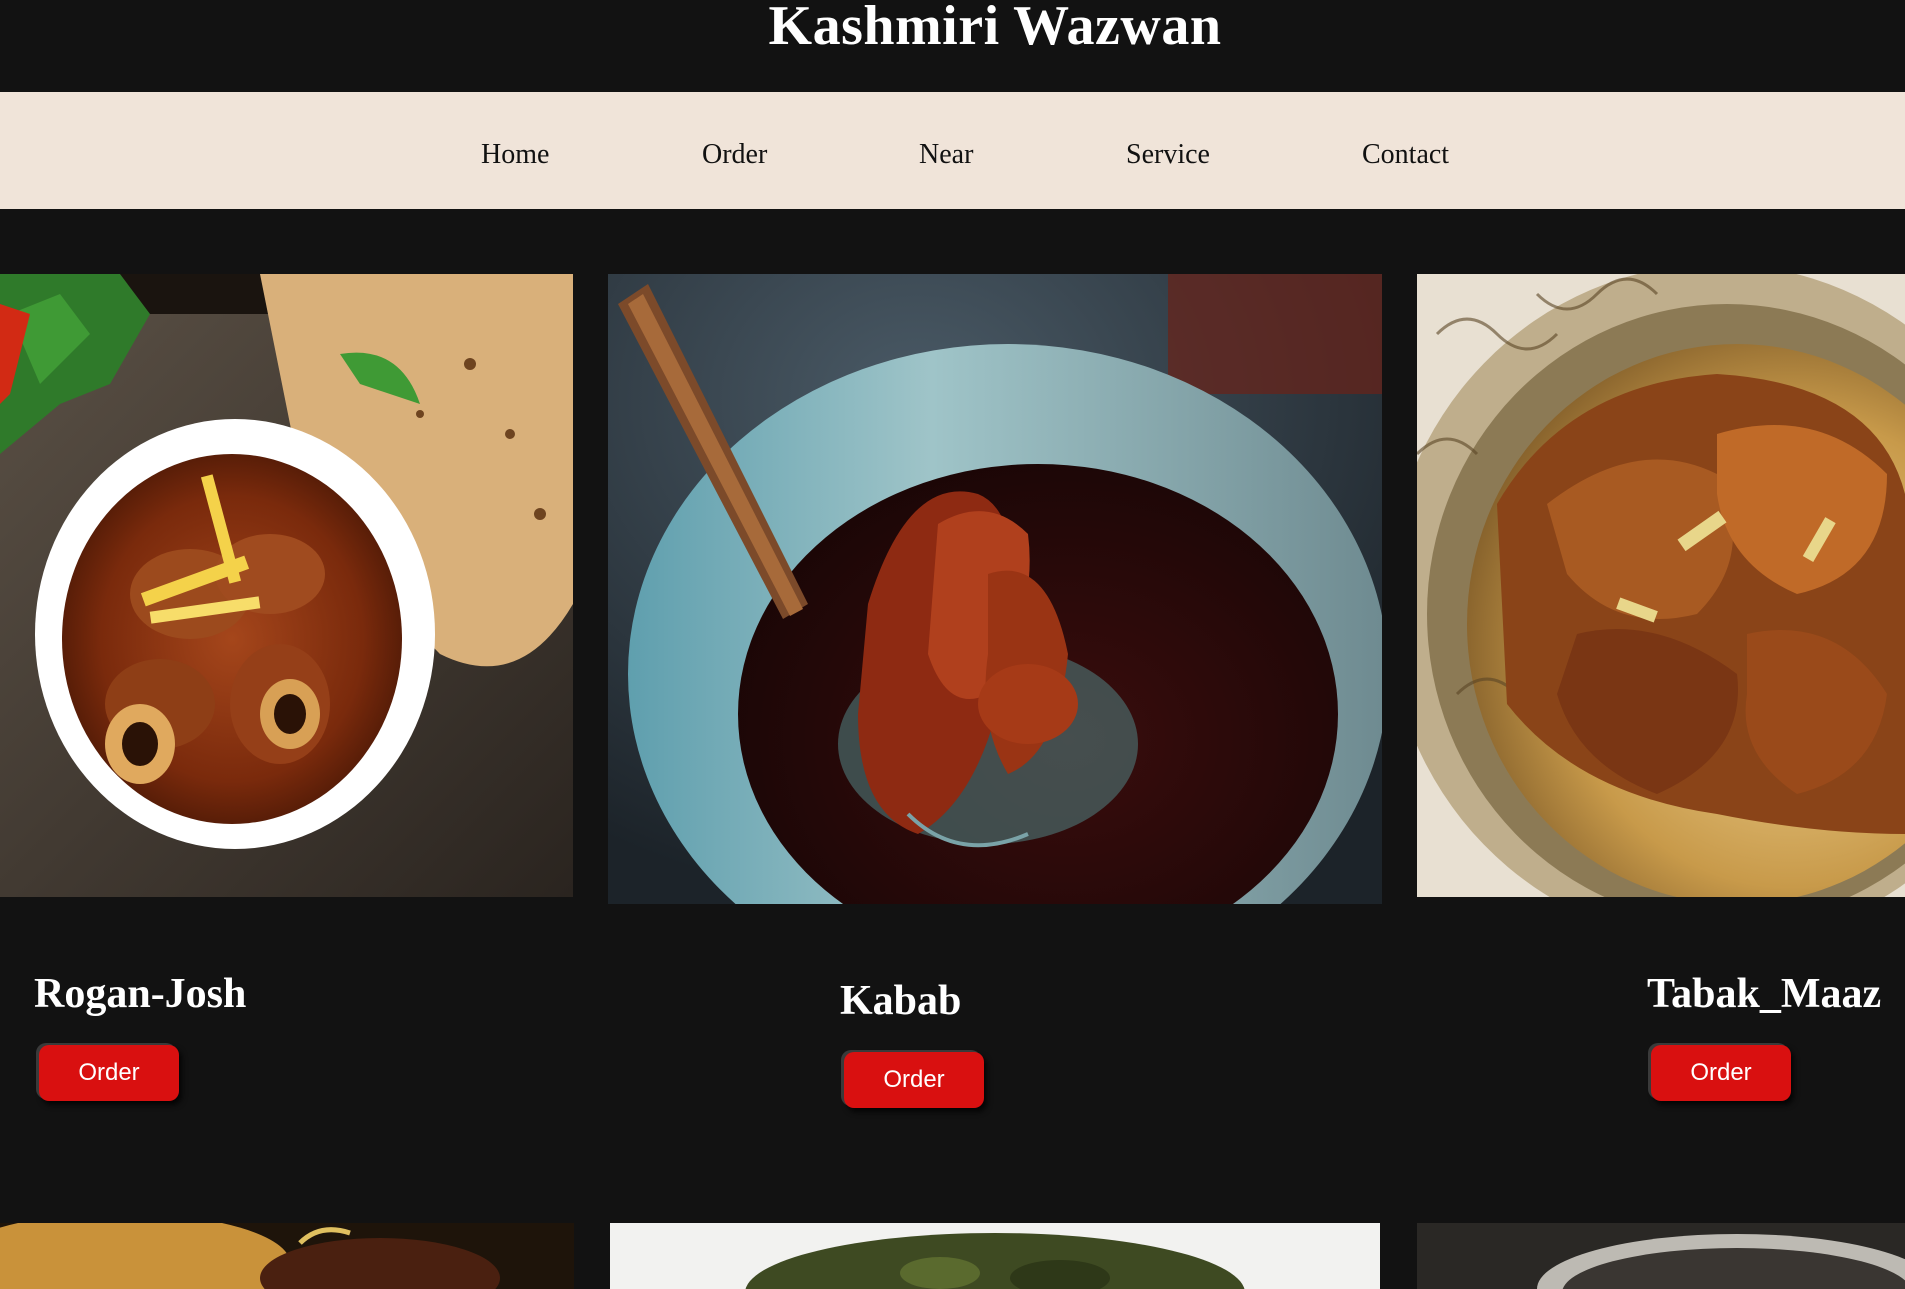 The image size is (1905, 1289). What do you see at coordinates (914, 1080) in the screenshot?
I see `order-button-kabab: Order` at bounding box center [914, 1080].